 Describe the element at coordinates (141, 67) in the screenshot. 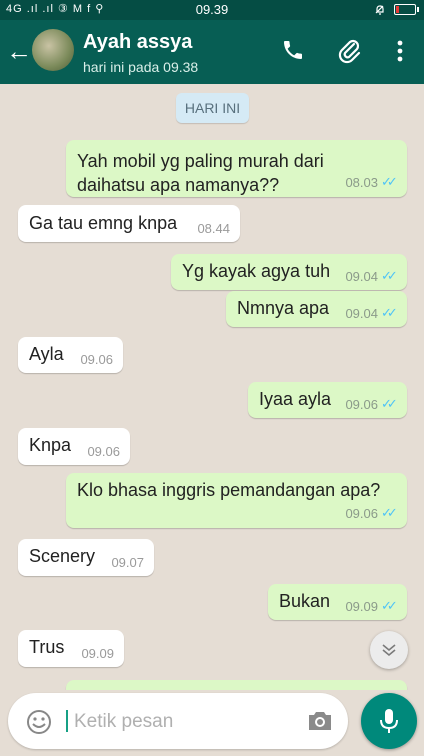

I see `last-seen: hari ini pada 09.38` at that location.